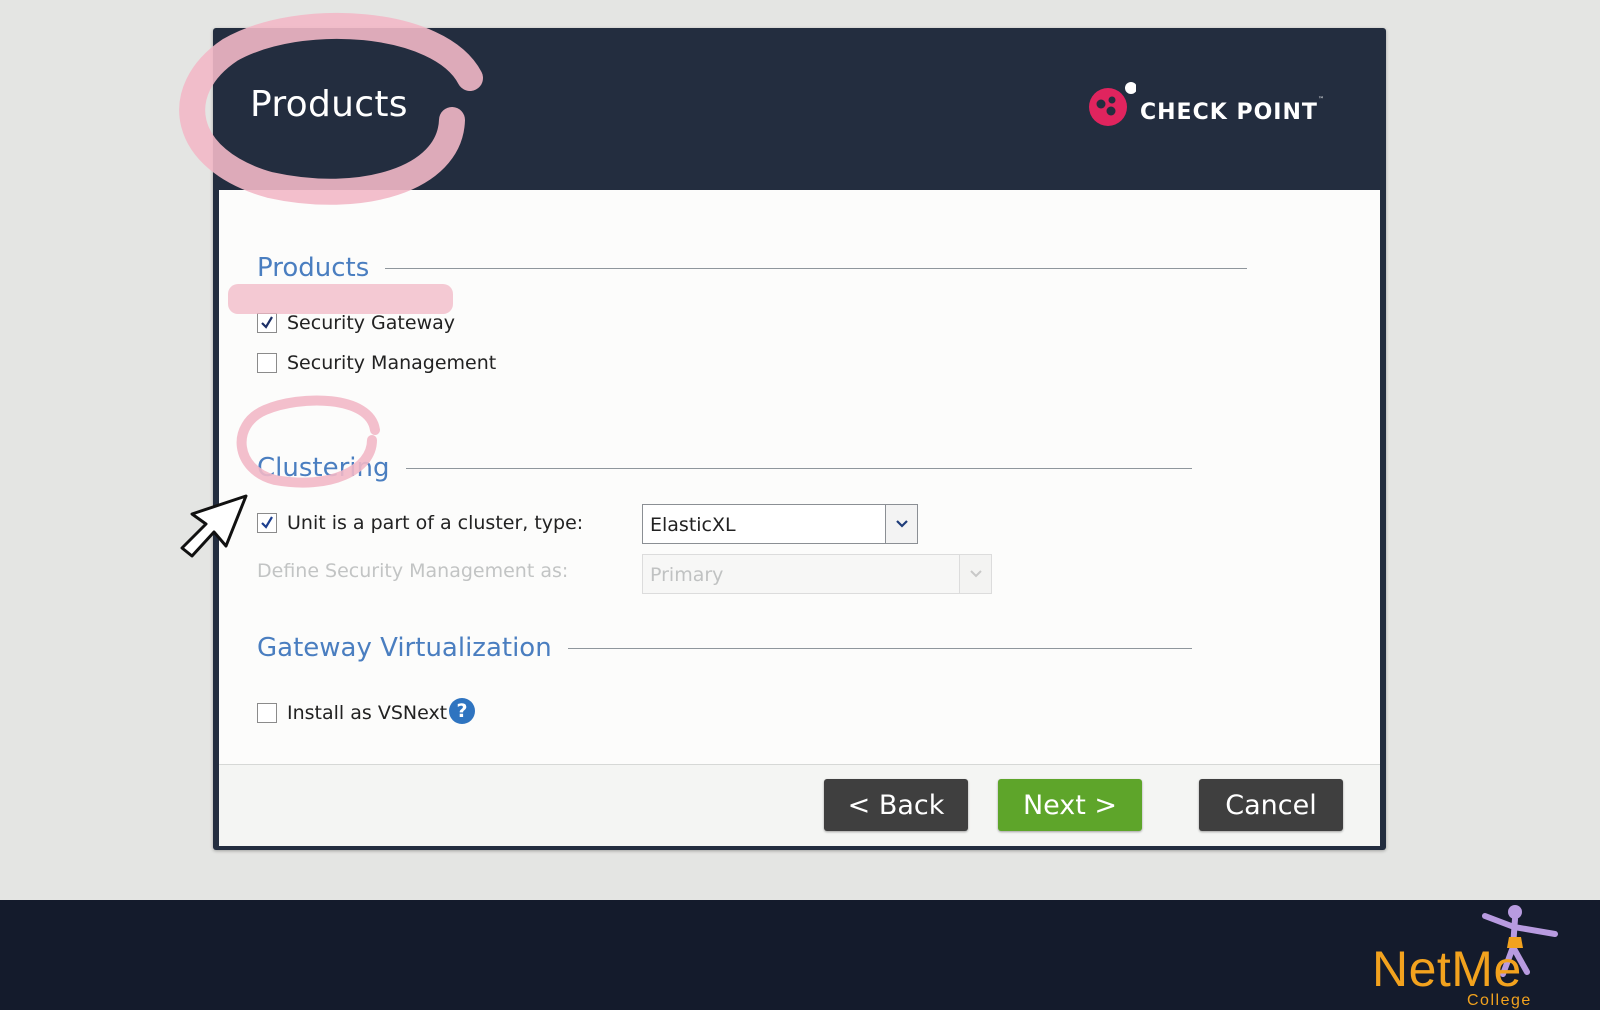 This screenshot has width=1600, height=1010. Describe the element at coordinates (799, 109) in the screenshot. I see `dialog-header: Products CHECK POINT ™` at that location.